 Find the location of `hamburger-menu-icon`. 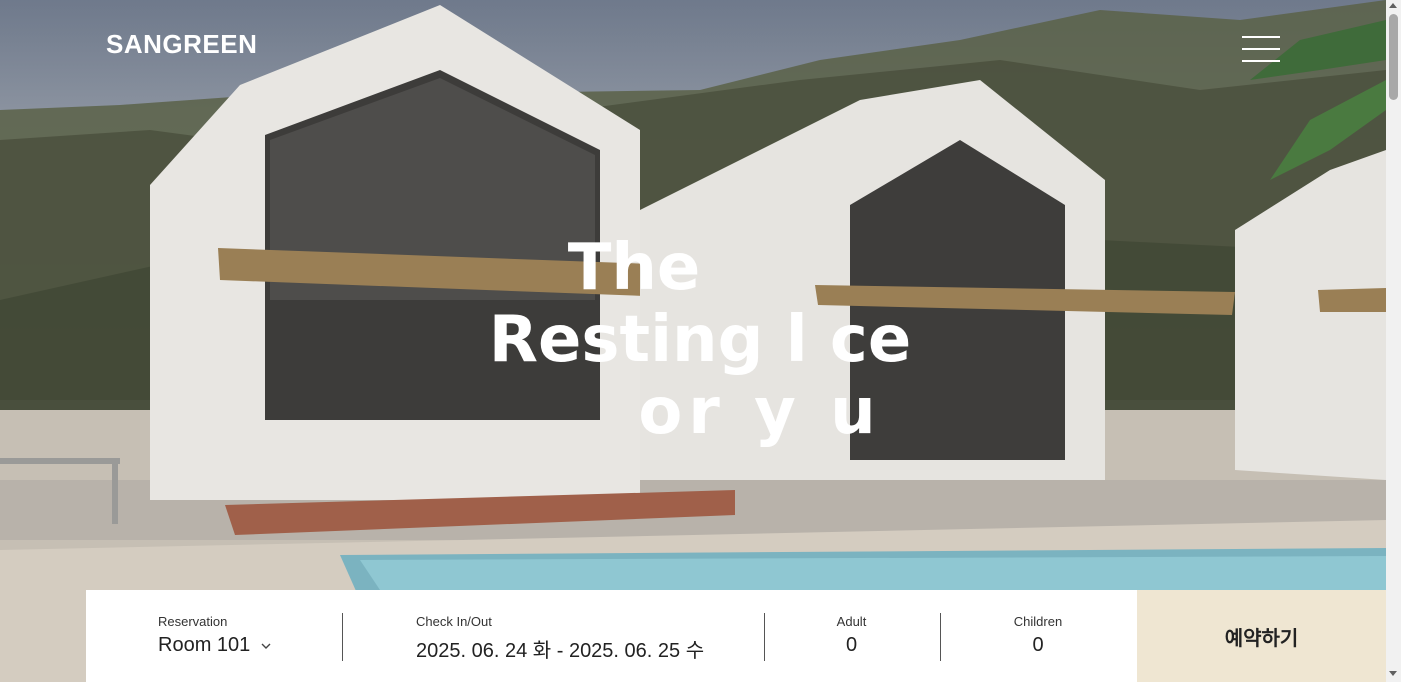

hamburger-menu-icon is located at coordinates (1261, 49).